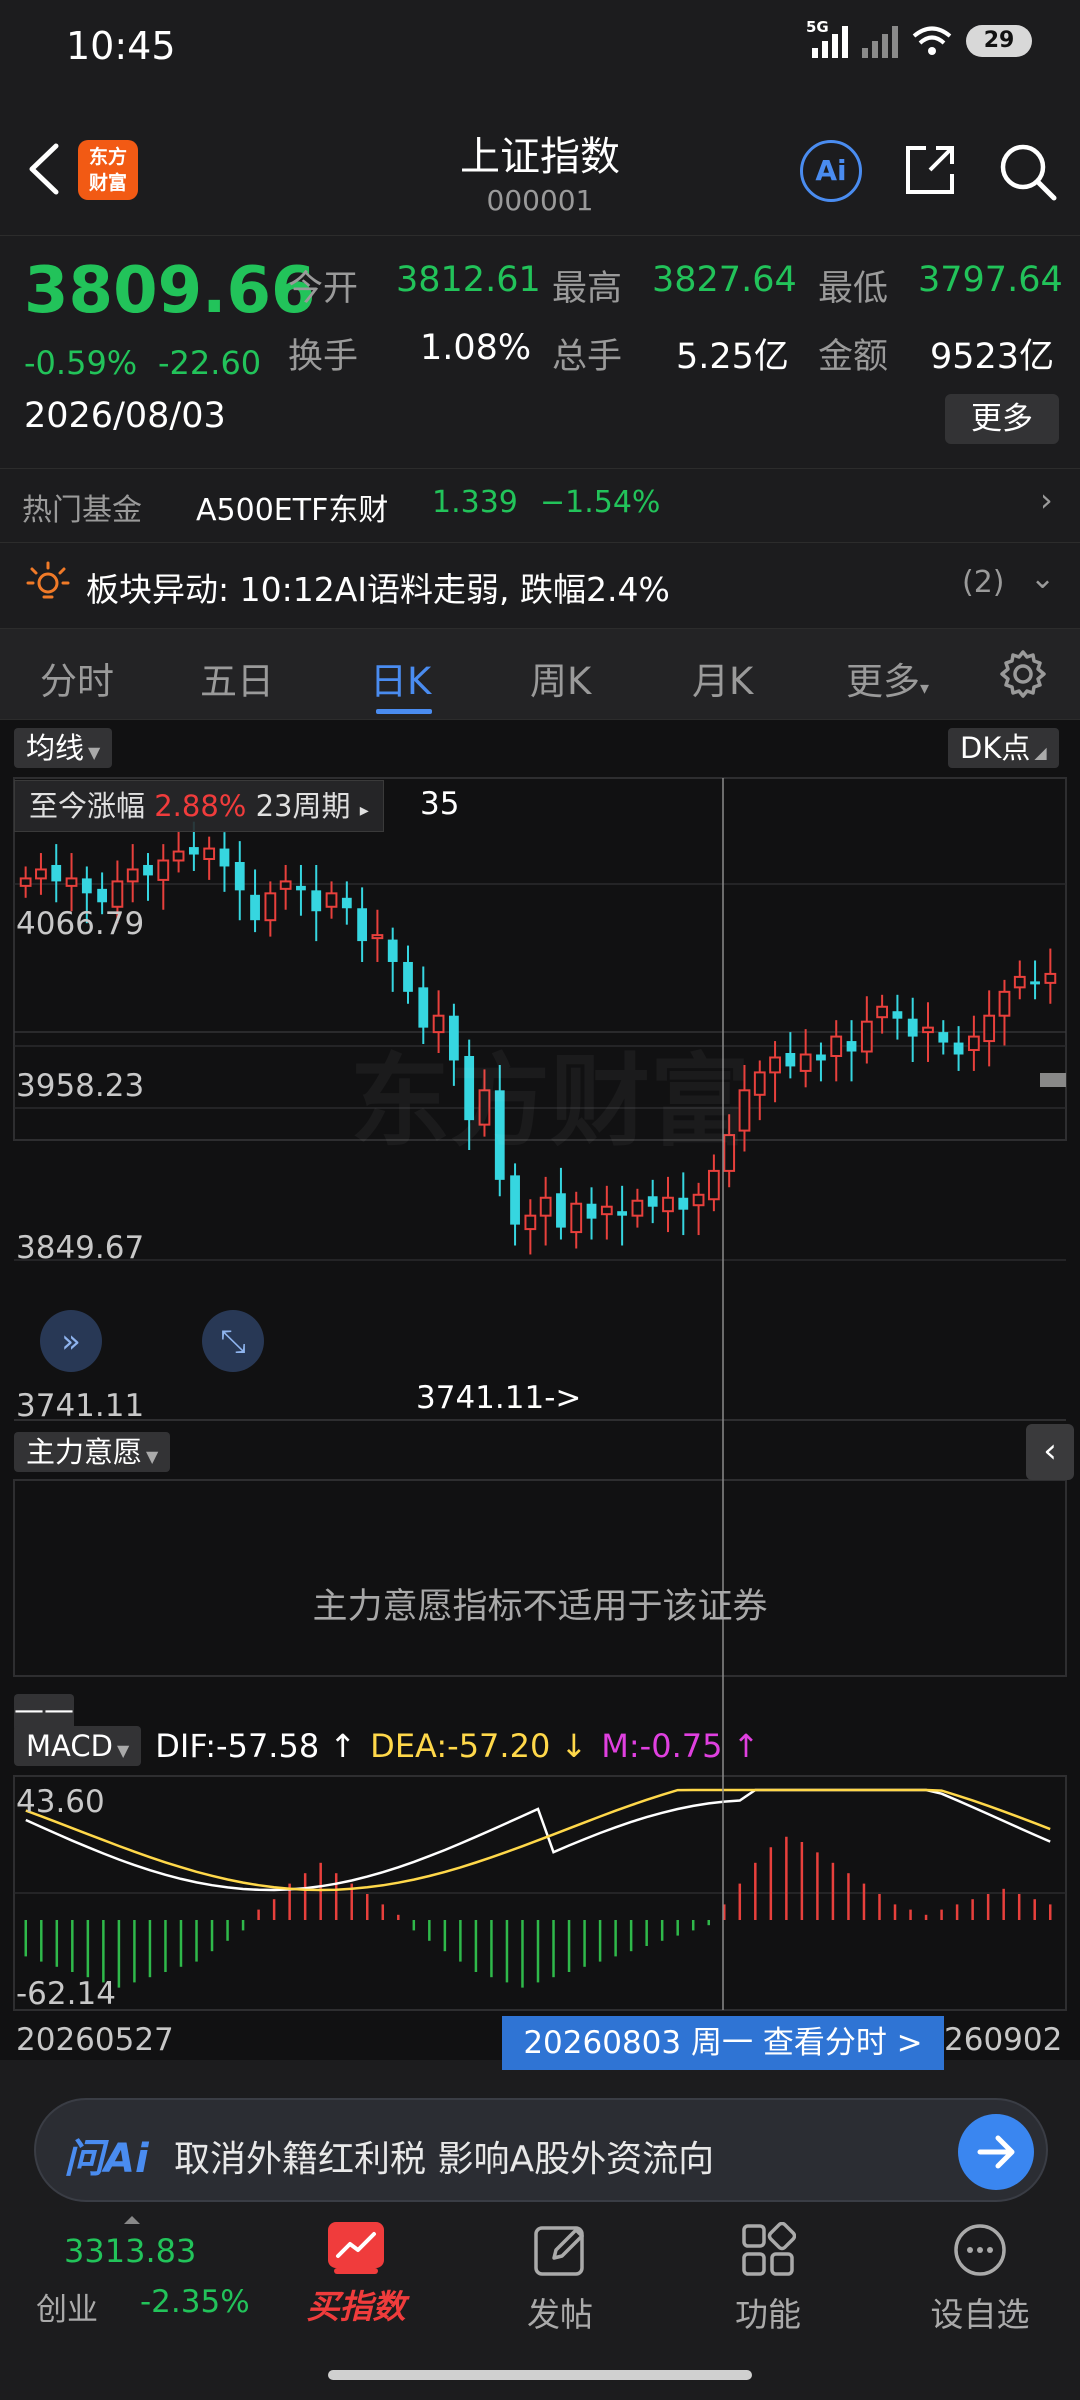 The image size is (1080, 2400). Describe the element at coordinates (980, 2273) in the screenshot. I see `nav-add-watchlist: 设自选` at that location.